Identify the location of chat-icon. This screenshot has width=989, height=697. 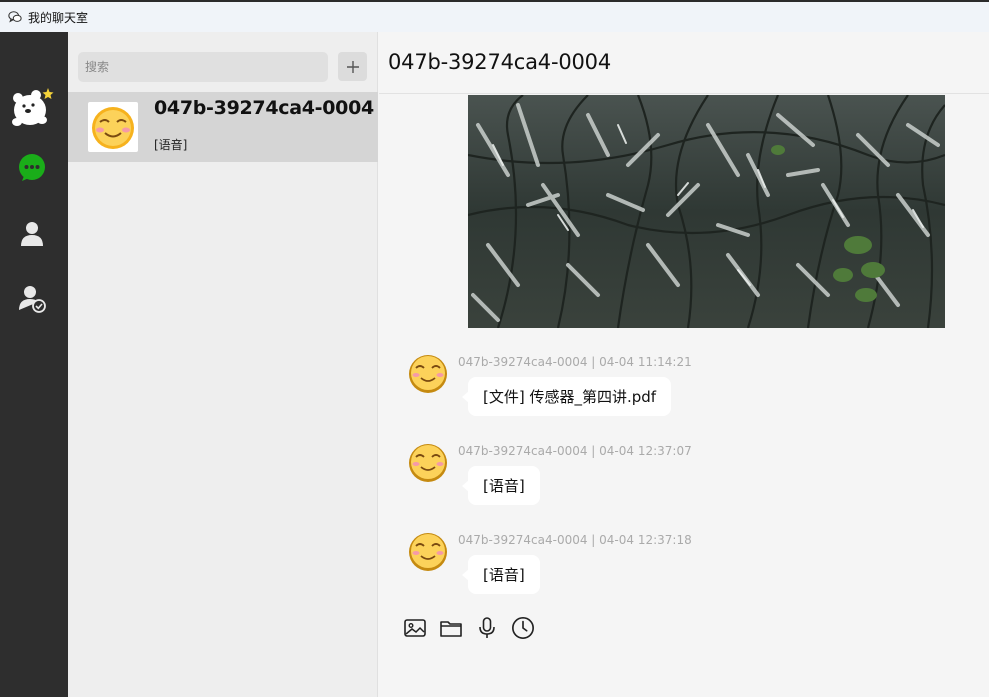
(32, 167).